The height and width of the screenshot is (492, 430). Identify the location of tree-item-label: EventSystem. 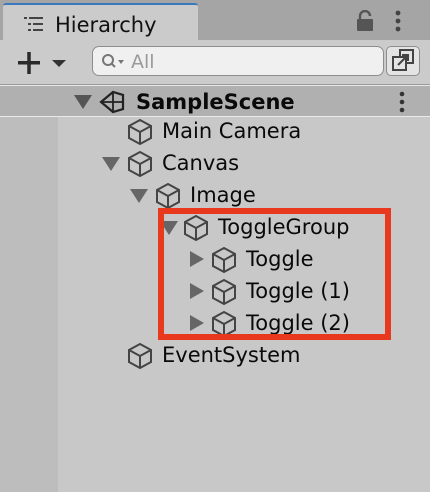
(231, 355).